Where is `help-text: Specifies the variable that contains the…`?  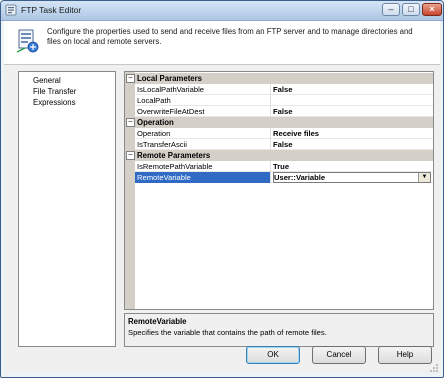 help-text: Specifies the variable that contains the… is located at coordinates (227, 332).